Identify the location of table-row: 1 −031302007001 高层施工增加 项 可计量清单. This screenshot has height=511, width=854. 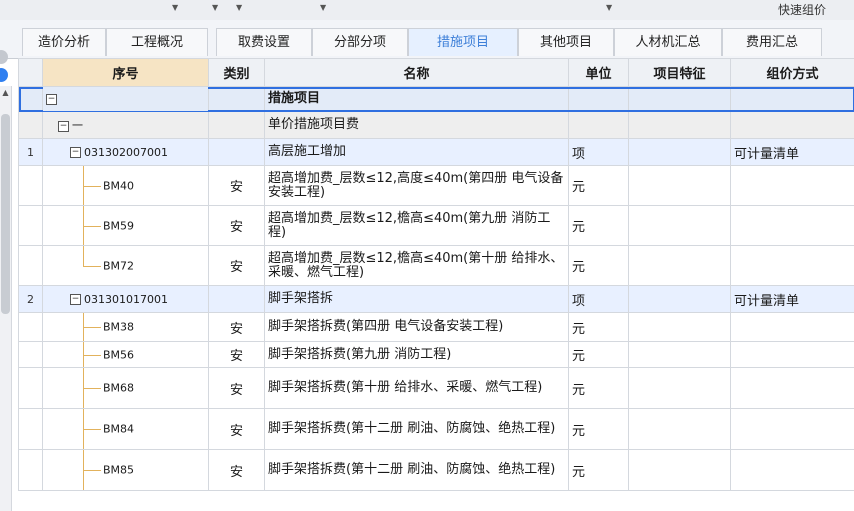
(436, 152).